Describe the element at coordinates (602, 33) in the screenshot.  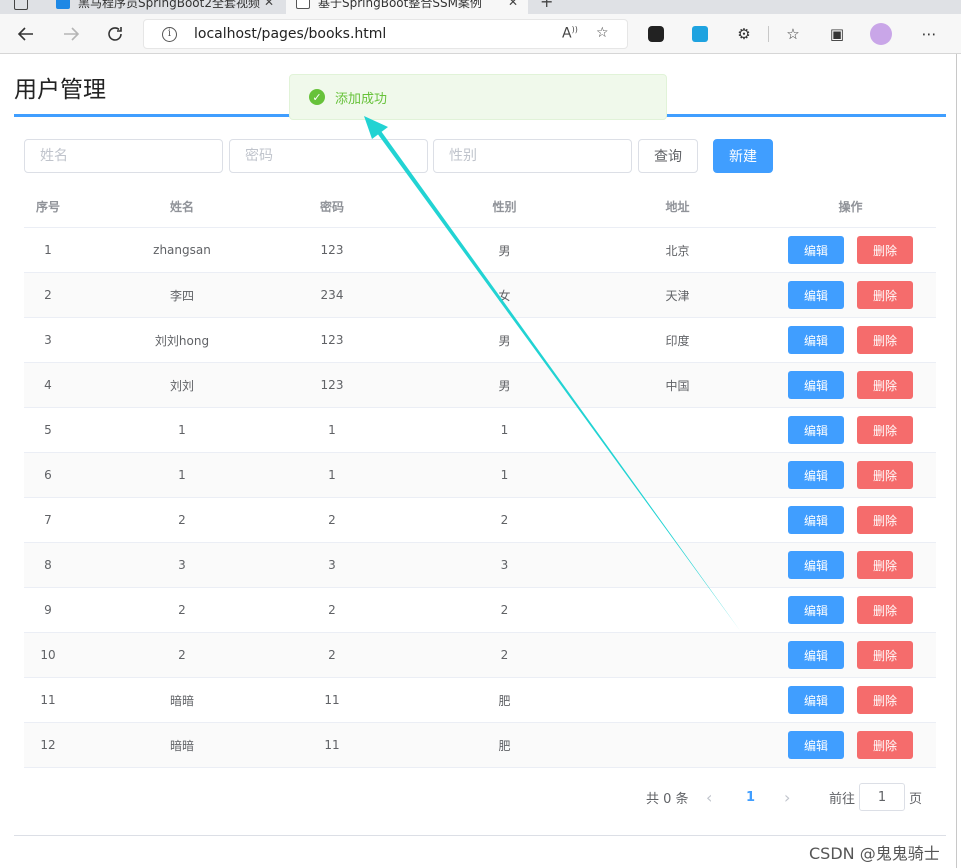
I see `add-favorite-icon: ☆` at that location.